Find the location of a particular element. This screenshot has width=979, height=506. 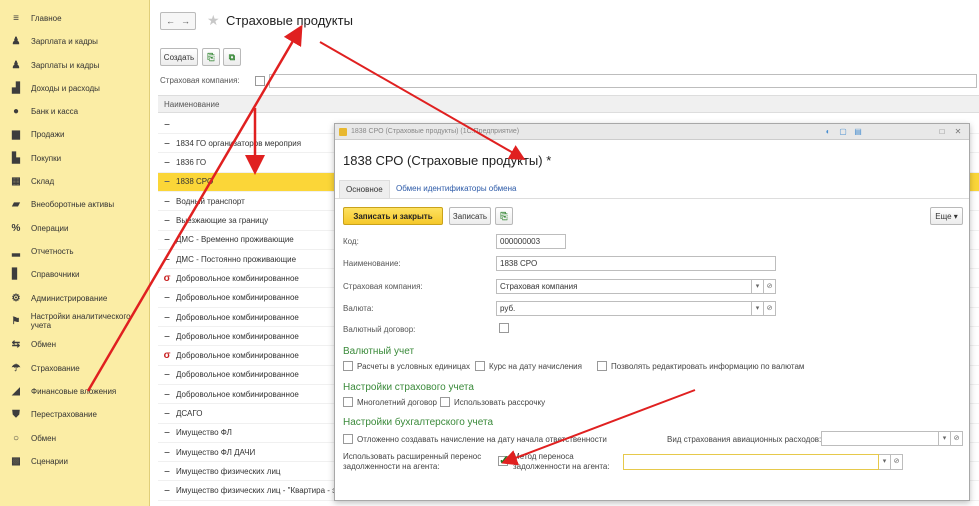

save-and-close-button: Записать и закрыть is located at coordinates (393, 216).